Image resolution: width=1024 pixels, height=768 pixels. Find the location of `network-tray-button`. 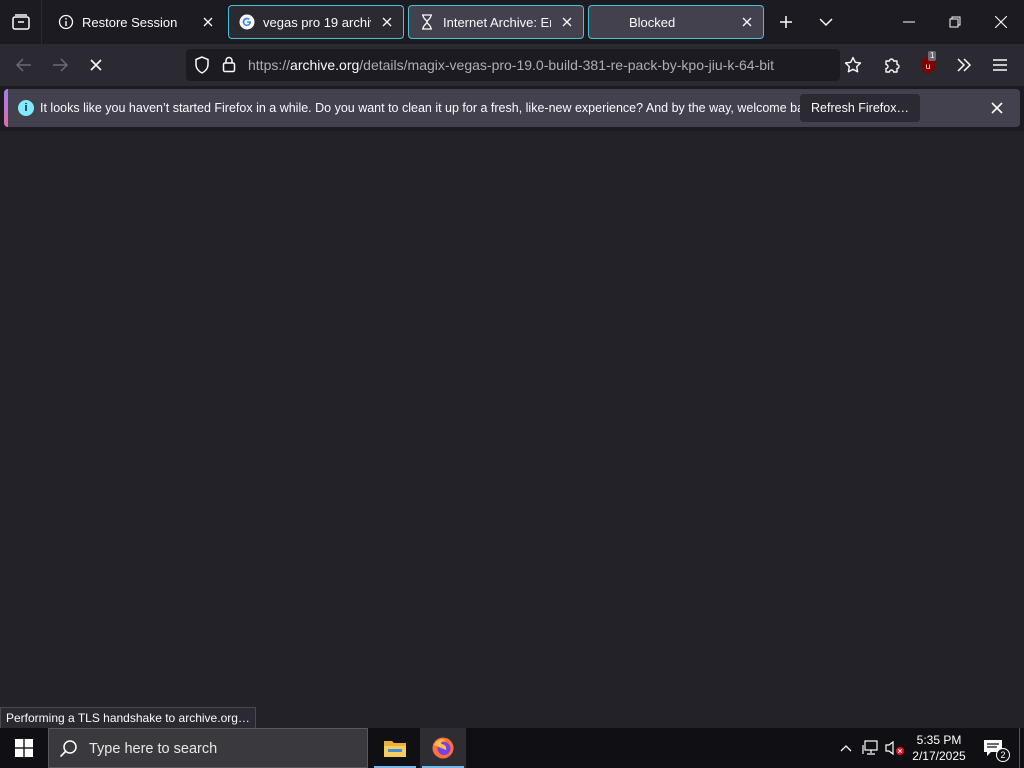

network-tray-button is located at coordinates (871, 748).